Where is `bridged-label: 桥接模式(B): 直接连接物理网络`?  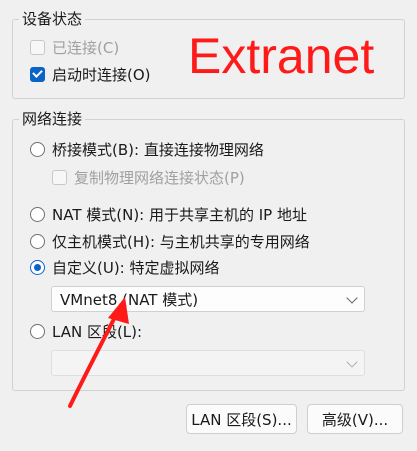
bridged-label: 桥接模式(B): 直接连接物理网络 is located at coordinates (158, 149).